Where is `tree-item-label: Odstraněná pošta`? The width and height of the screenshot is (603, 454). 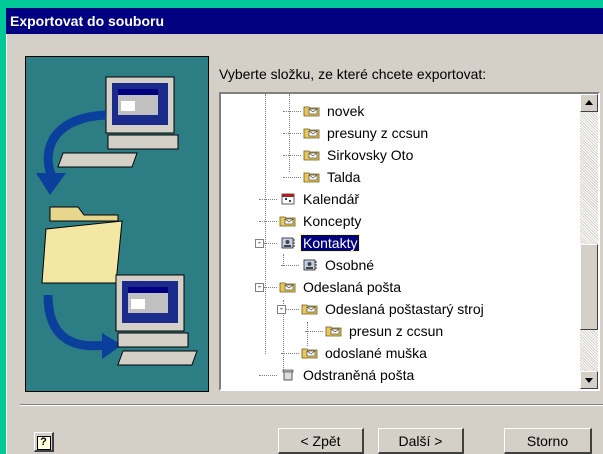
tree-item-label: Odstraněná pošta is located at coordinates (359, 375).